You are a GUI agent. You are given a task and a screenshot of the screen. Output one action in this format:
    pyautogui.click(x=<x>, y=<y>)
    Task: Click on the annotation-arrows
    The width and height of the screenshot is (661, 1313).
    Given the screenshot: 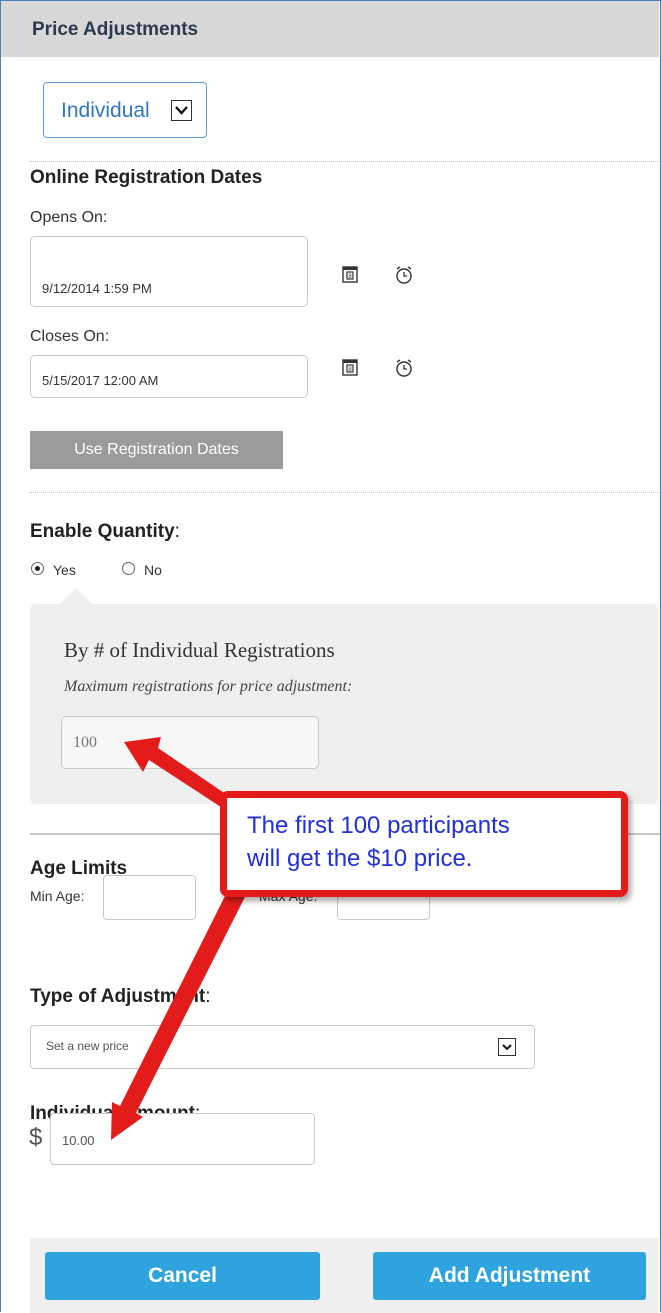 What is the action you would take?
    pyautogui.click(x=186, y=938)
    